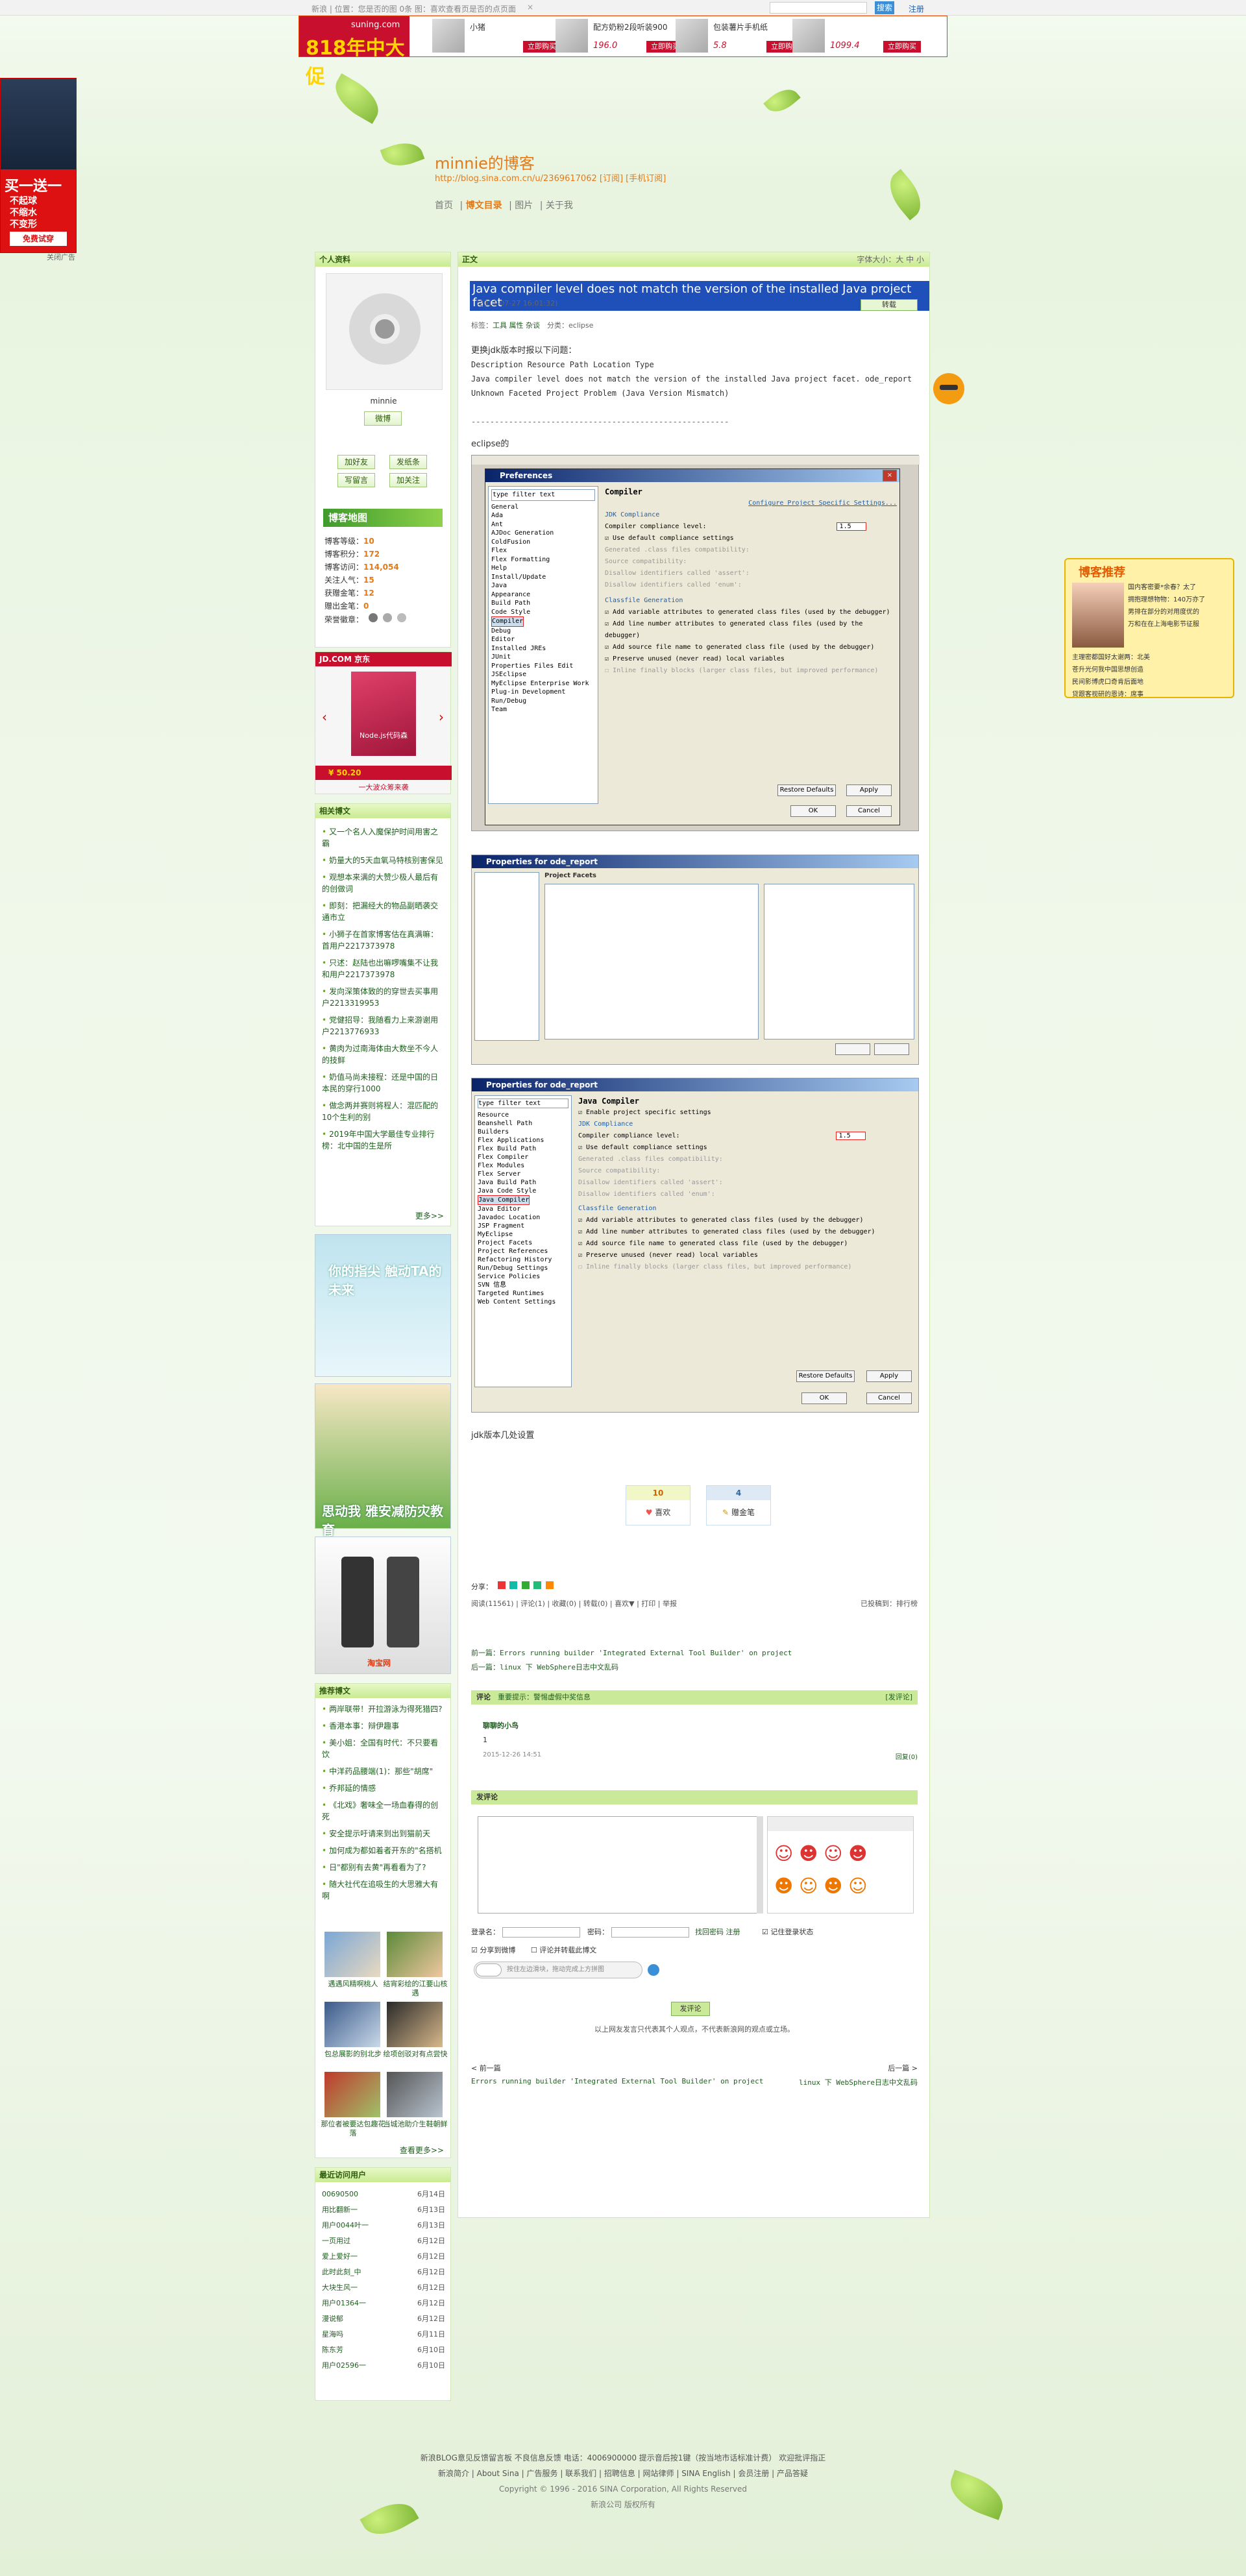 The image size is (1246, 2576). Describe the element at coordinates (889, 1398) in the screenshot. I see `cancel-button: Cancel` at that location.